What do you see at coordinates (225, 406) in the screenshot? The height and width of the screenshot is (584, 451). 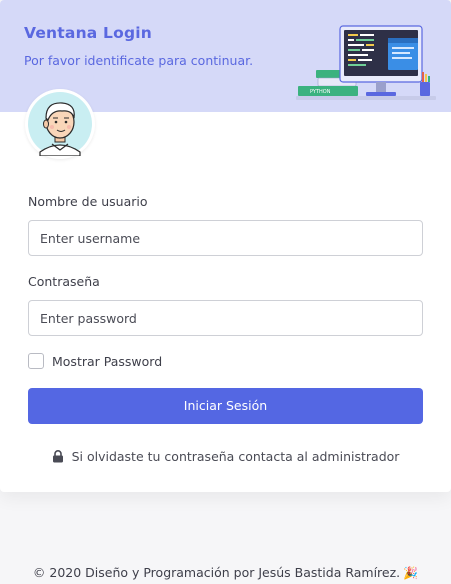 I see `login-button: Iniciar Sesión` at bounding box center [225, 406].